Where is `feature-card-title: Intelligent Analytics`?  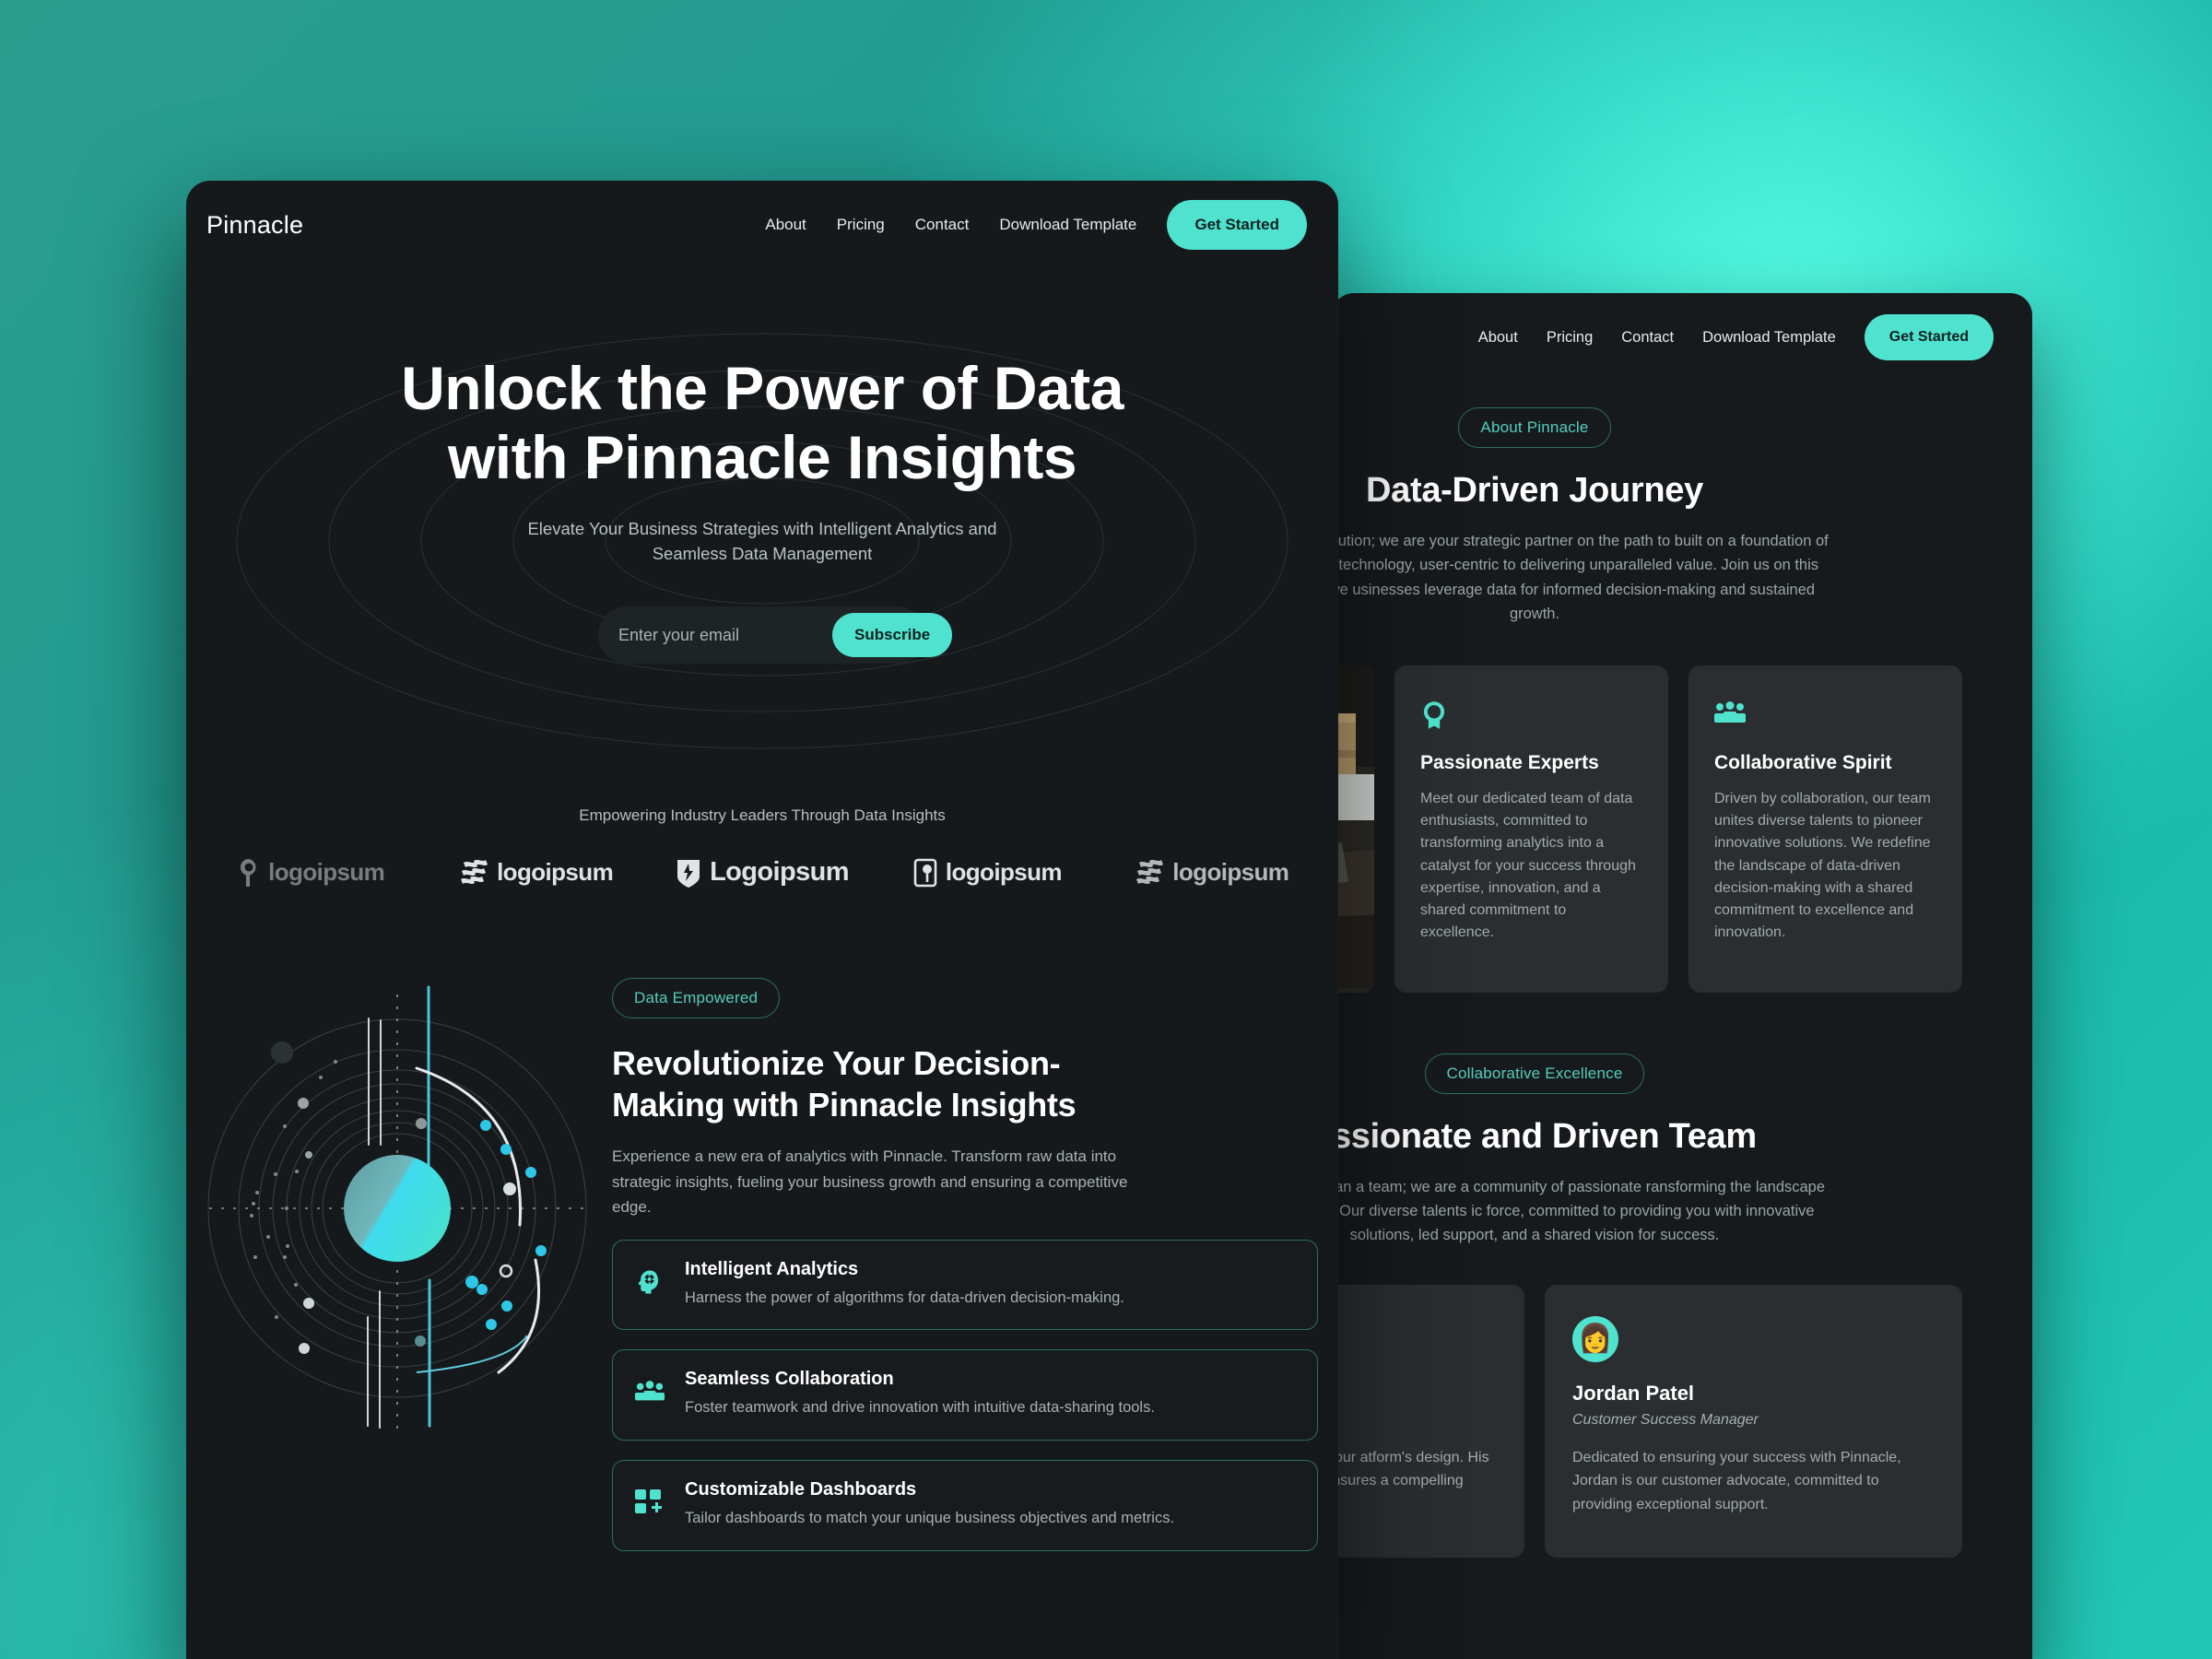
feature-card-title: Intelligent Analytics is located at coordinates (772, 1268).